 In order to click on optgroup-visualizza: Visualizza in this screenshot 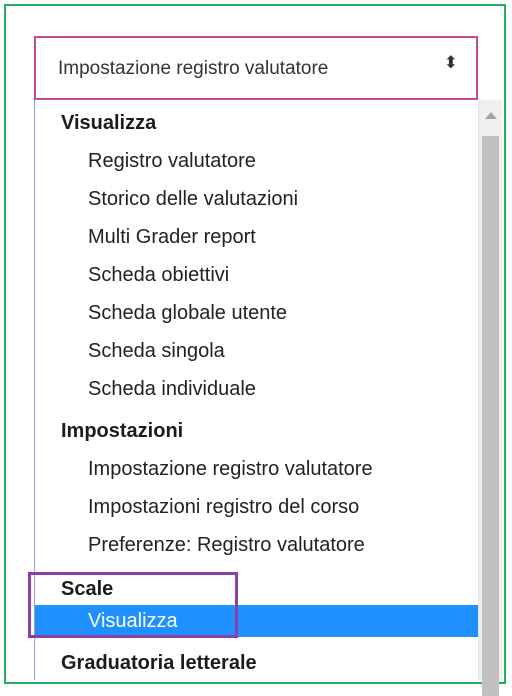, I will do `click(109, 123)`.